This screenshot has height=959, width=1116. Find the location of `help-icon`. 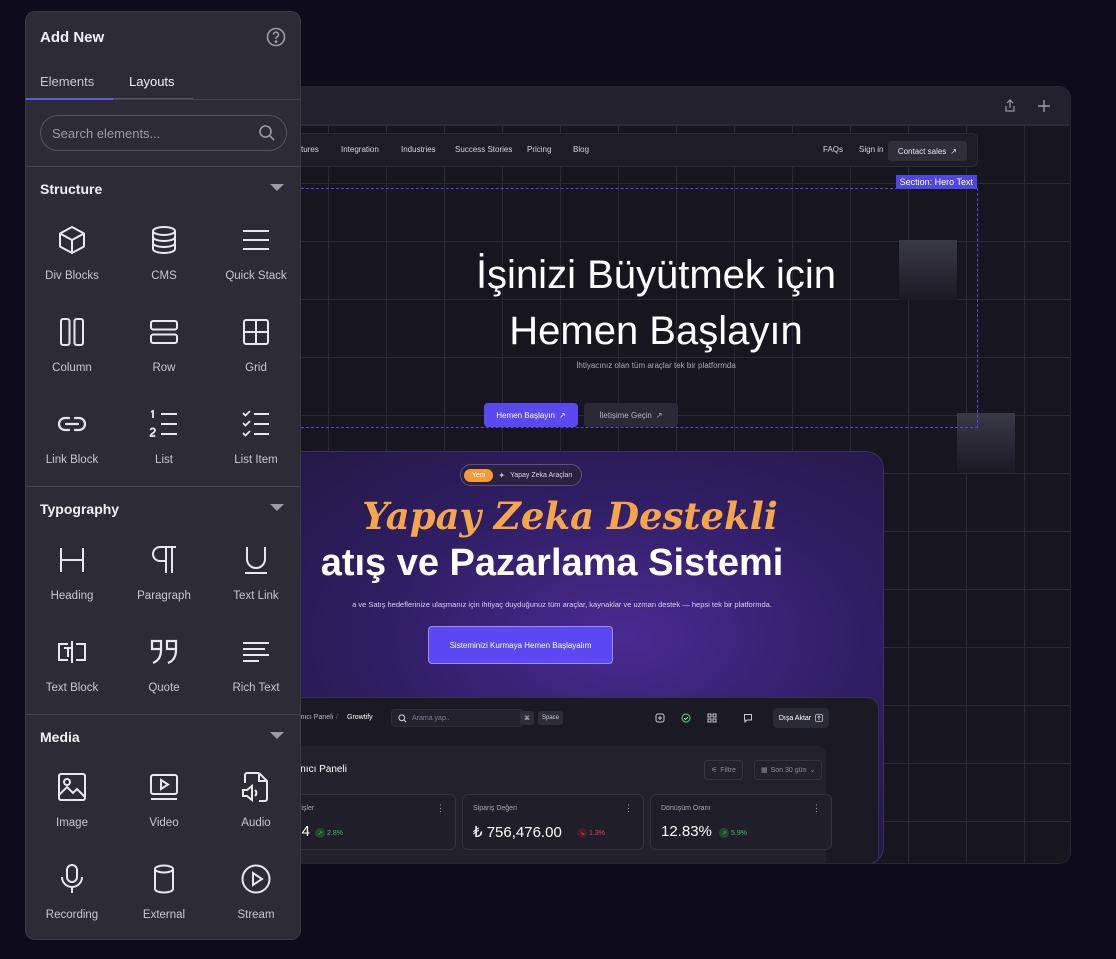

help-icon is located at coordinates (276, 37).